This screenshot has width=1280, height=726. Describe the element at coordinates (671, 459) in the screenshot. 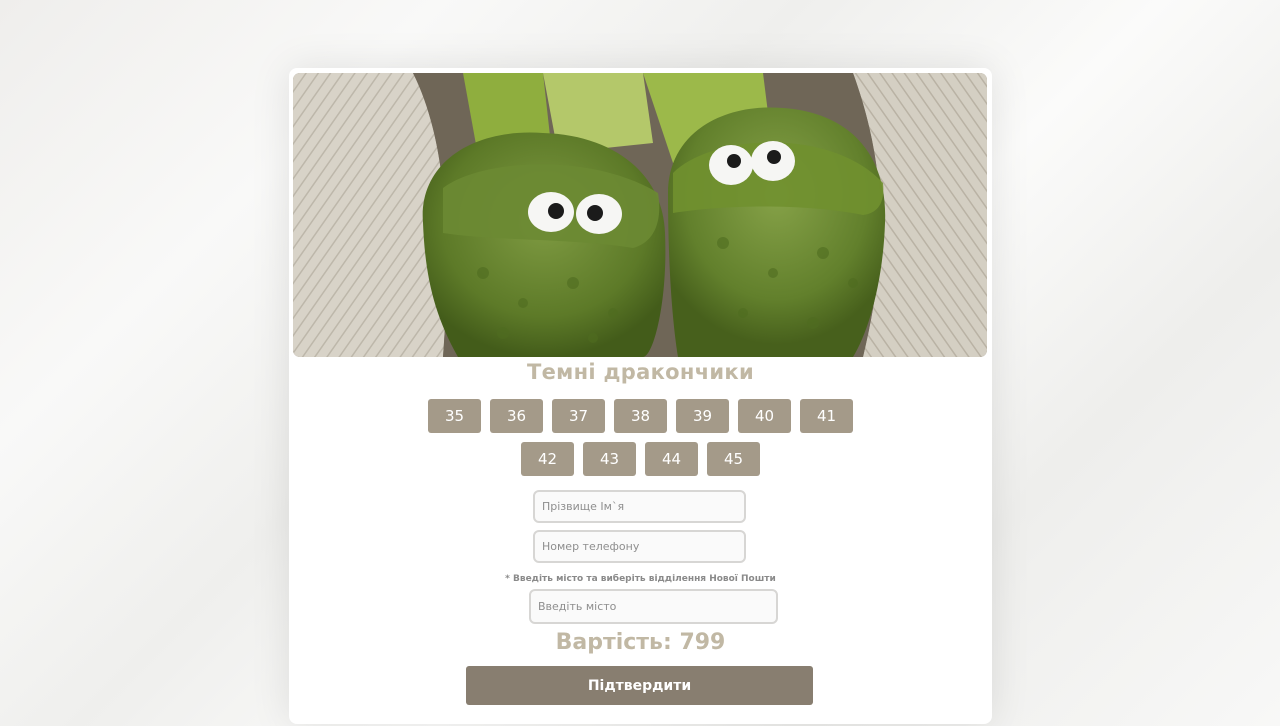

I see `size-button-44: 44` at that location.